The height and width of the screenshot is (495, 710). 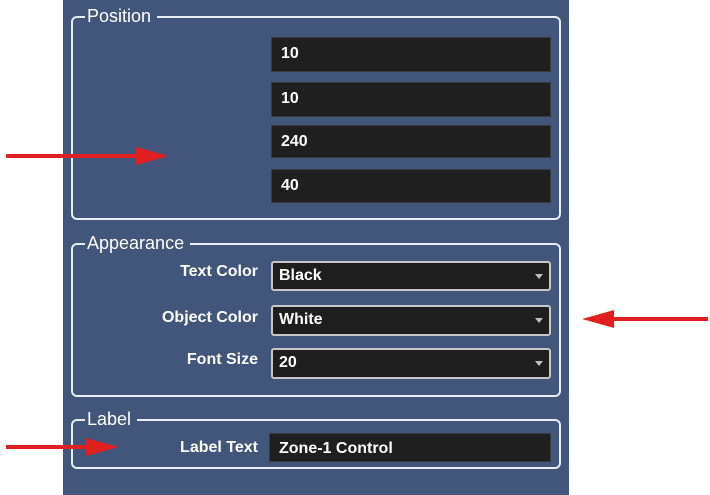 What do you see at coordinates (411, 363) in the screenshot?
I see `font-size-select: 20` at bounding box center [411, 363].